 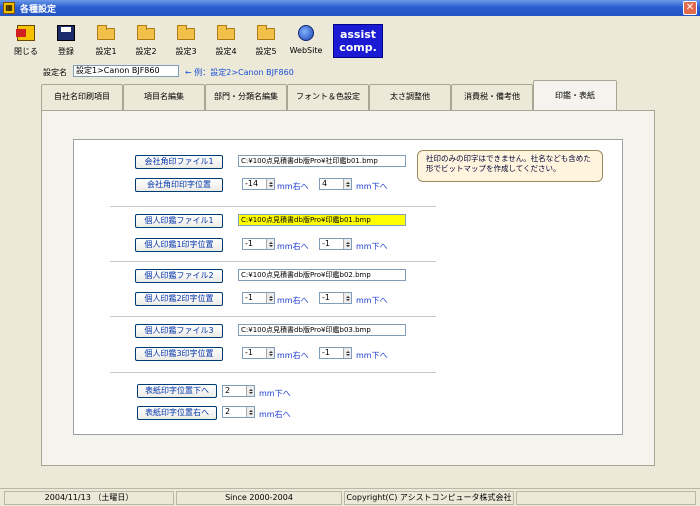 What do you see at coordinates (322, 161) in the screenshot?
I see `company-seal-file-path: C:¥100点見積書db版Pro¥社印鑑b01.bmp` at bounding box center [322, 161].